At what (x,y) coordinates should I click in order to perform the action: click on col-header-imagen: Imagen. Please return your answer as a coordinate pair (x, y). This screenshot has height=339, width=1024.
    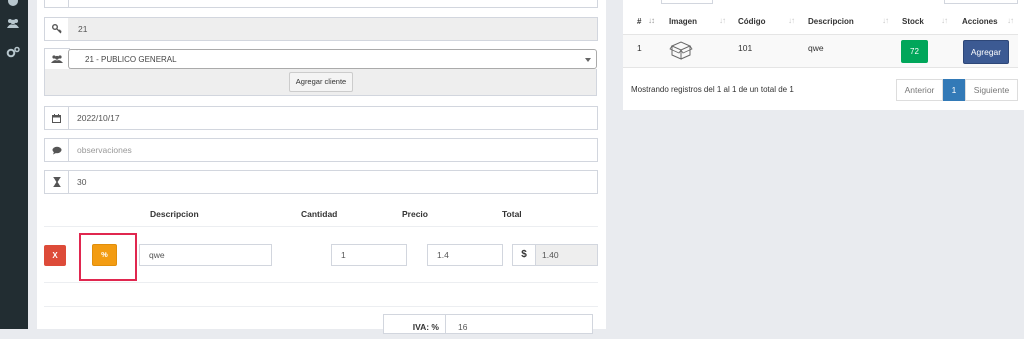
    Looking at the image, I should click on (683, 21).